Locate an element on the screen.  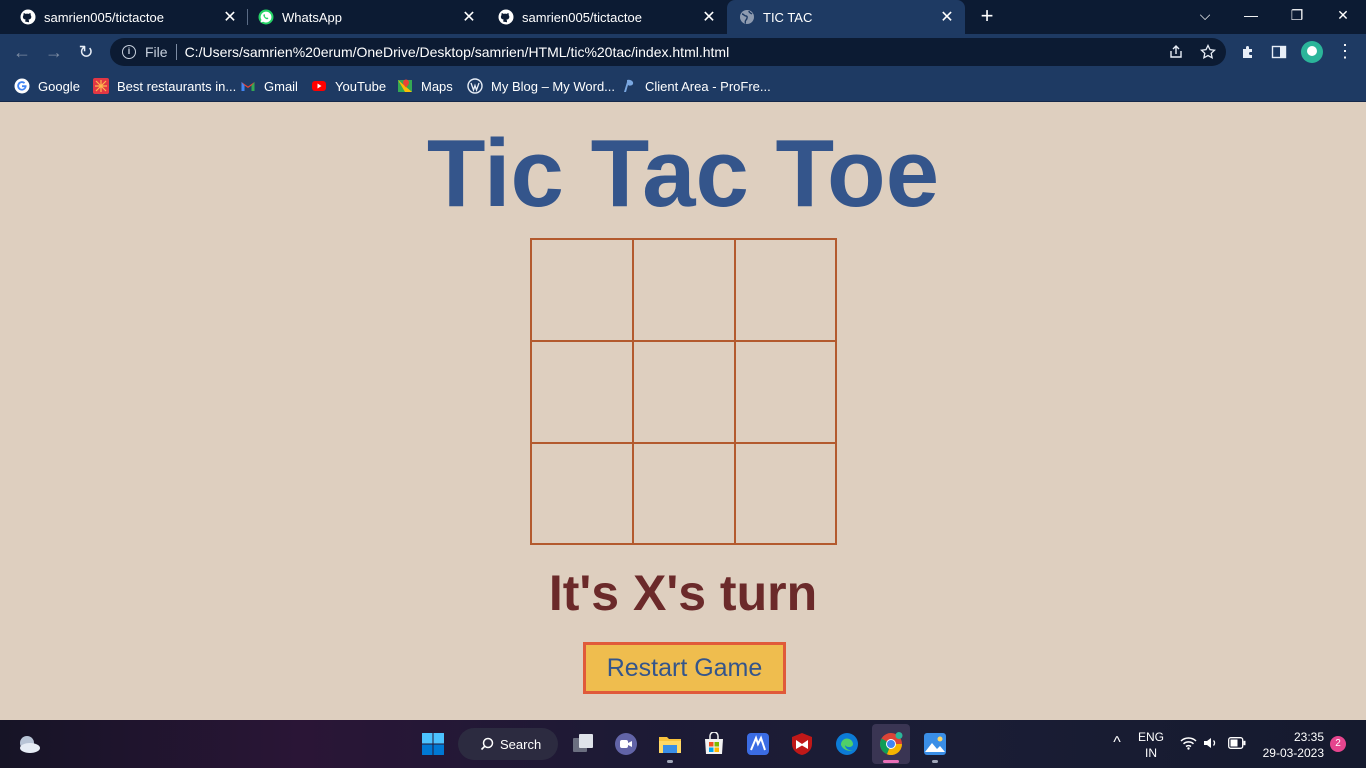
bookmark-maps: Maps is located at coordinates (425, 86).